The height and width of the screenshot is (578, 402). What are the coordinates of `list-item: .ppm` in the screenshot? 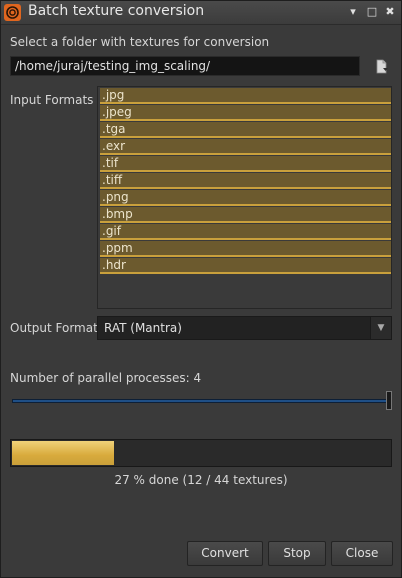 It's located at (245, 249).